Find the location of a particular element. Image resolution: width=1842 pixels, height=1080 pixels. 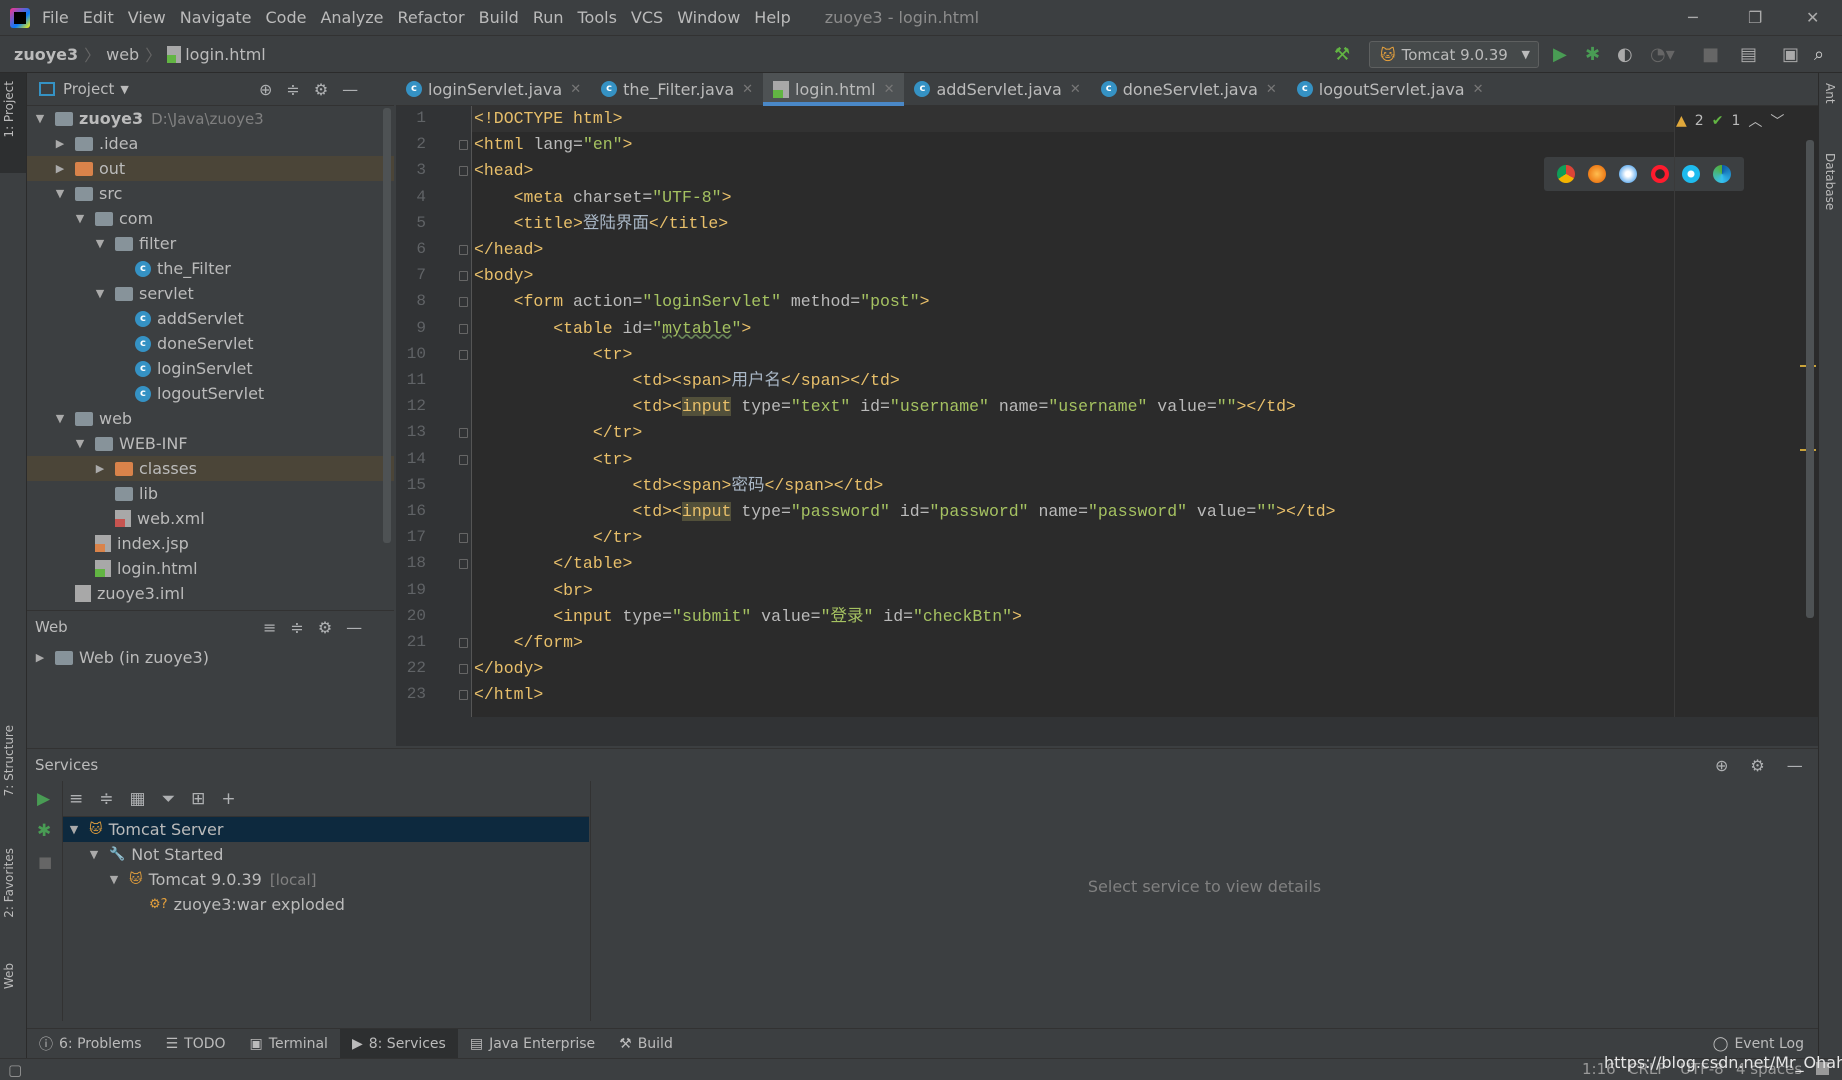

menu-help: Help is located at coordinates (772, 17).